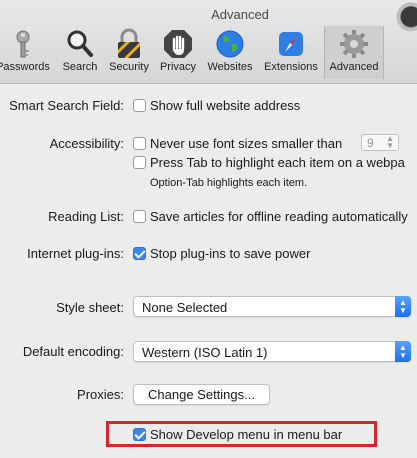 The image size is (417, 458). I want to click on tab-privacy: Privacy, so click(178, 52).